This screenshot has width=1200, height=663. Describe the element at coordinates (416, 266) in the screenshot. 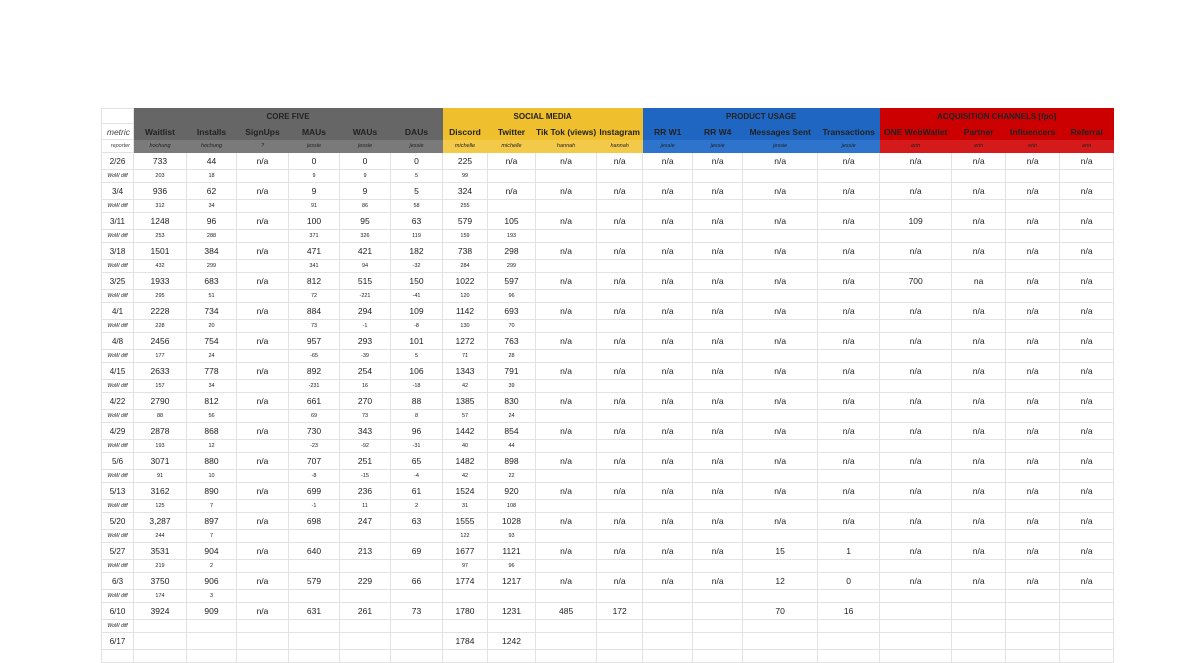

I see `wow-diff-cell: -32` at that location.